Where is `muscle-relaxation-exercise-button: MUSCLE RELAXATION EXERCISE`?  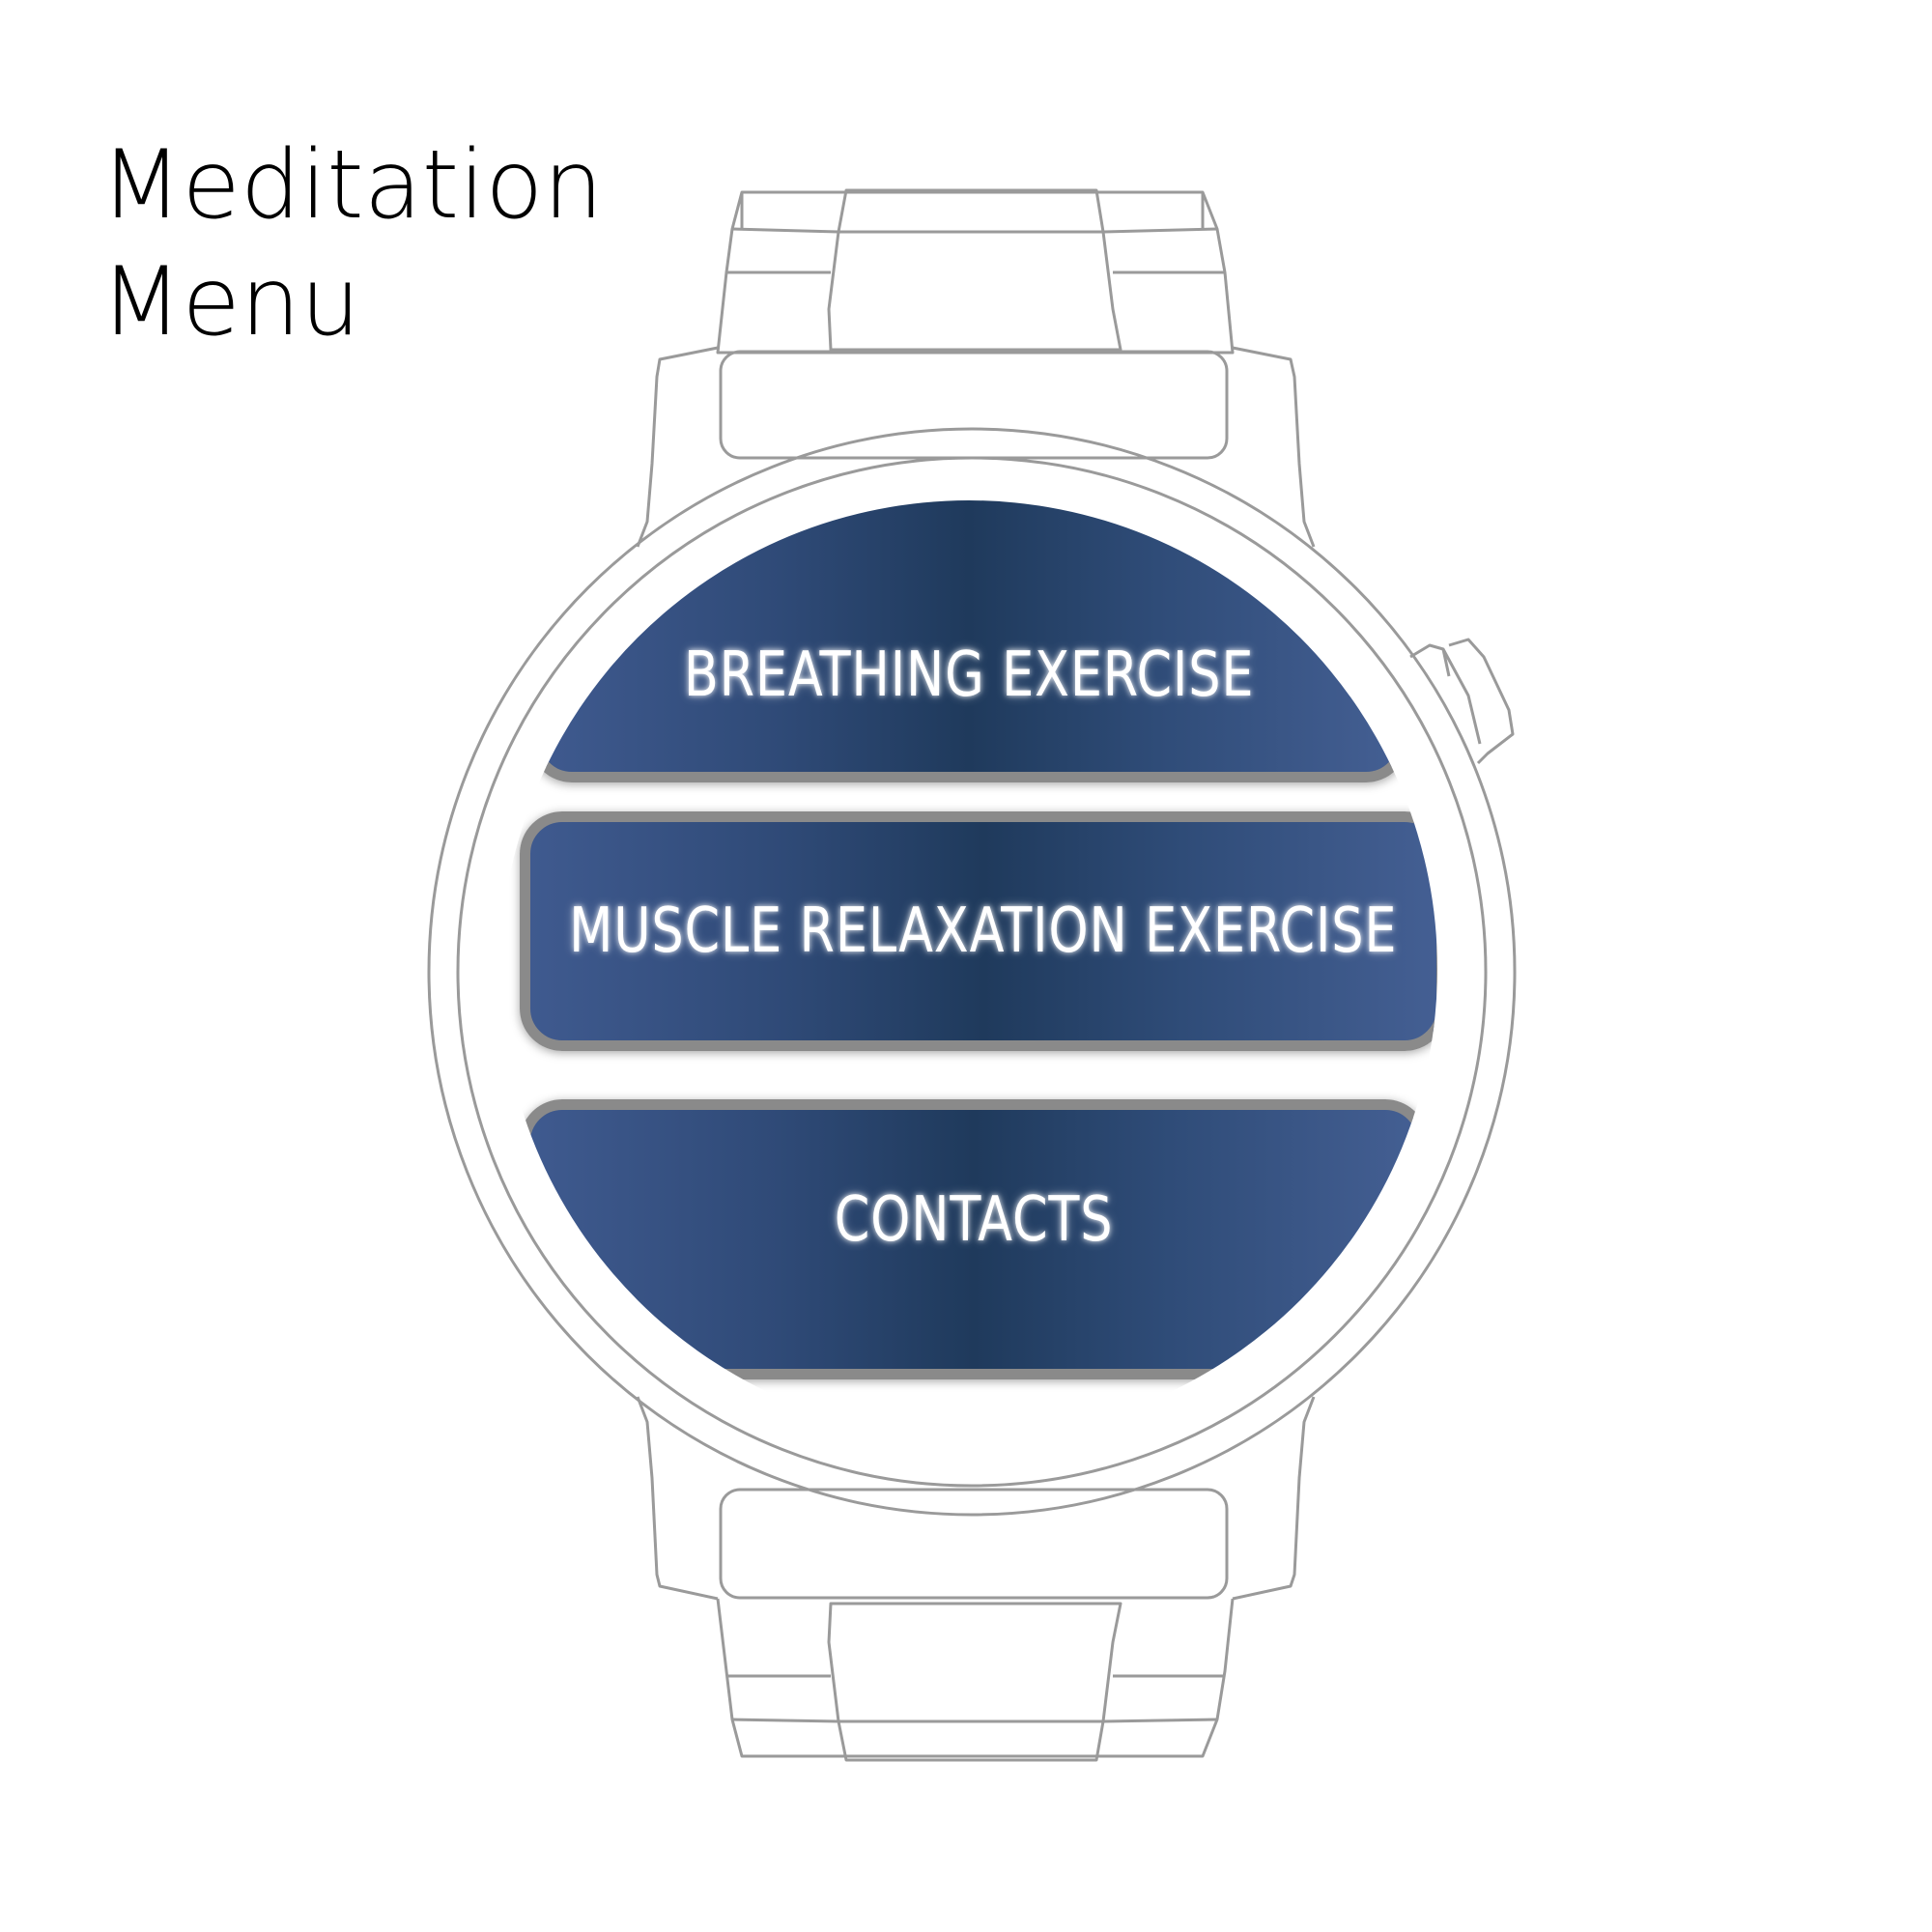 muscle-relaxation-exercise-button: MUSCLE RELAXATION EXERCISE is located at coordinates (978, 931).